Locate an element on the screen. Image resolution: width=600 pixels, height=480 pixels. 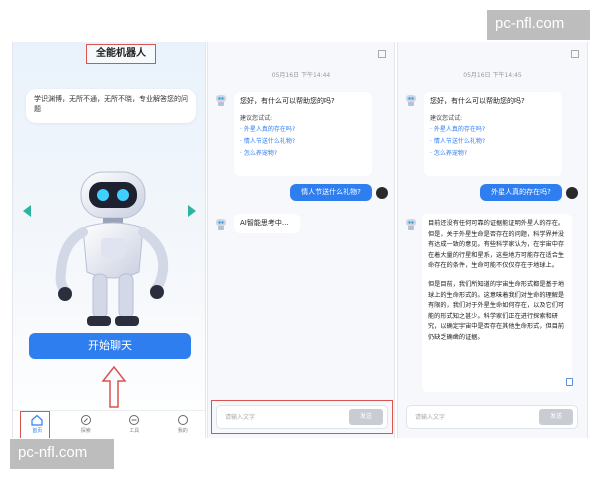
compass-icon is located at coordinates (85, 420).